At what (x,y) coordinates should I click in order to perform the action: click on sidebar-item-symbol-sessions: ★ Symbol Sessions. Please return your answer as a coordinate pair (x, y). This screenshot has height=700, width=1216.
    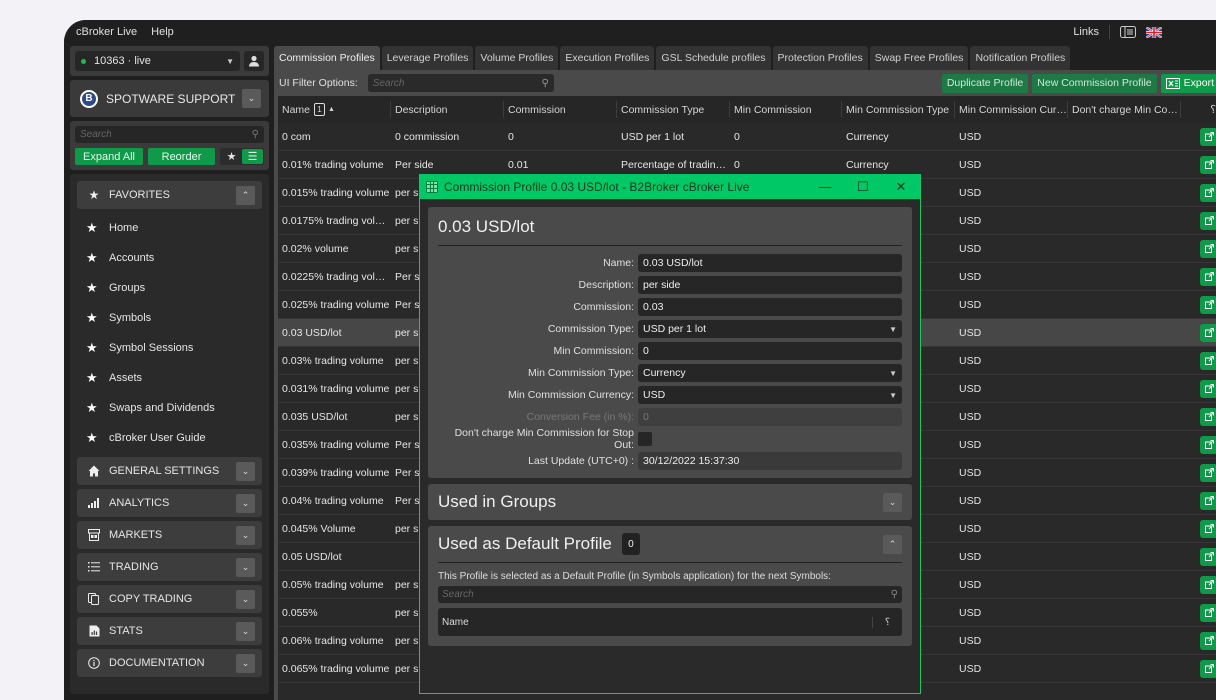
    Looking at the image, I should click on (169, 348).